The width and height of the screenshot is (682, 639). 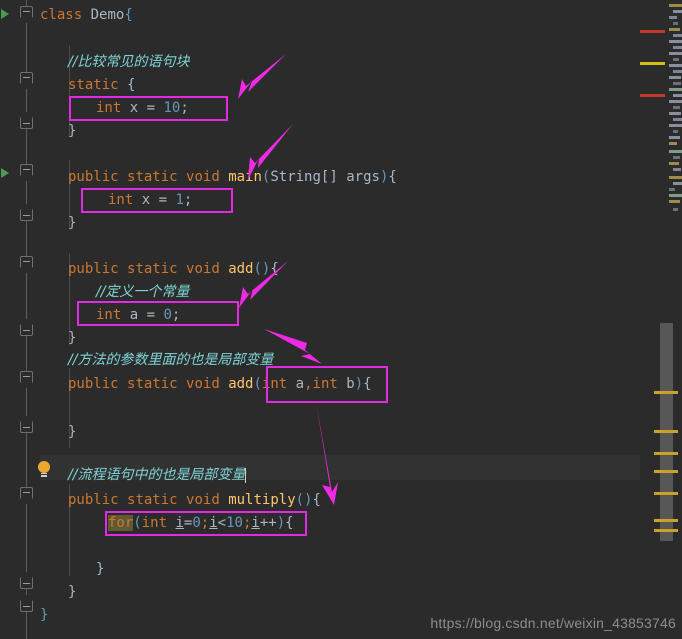 I want to click on code-line-6: }, so click(x=340, y=131).